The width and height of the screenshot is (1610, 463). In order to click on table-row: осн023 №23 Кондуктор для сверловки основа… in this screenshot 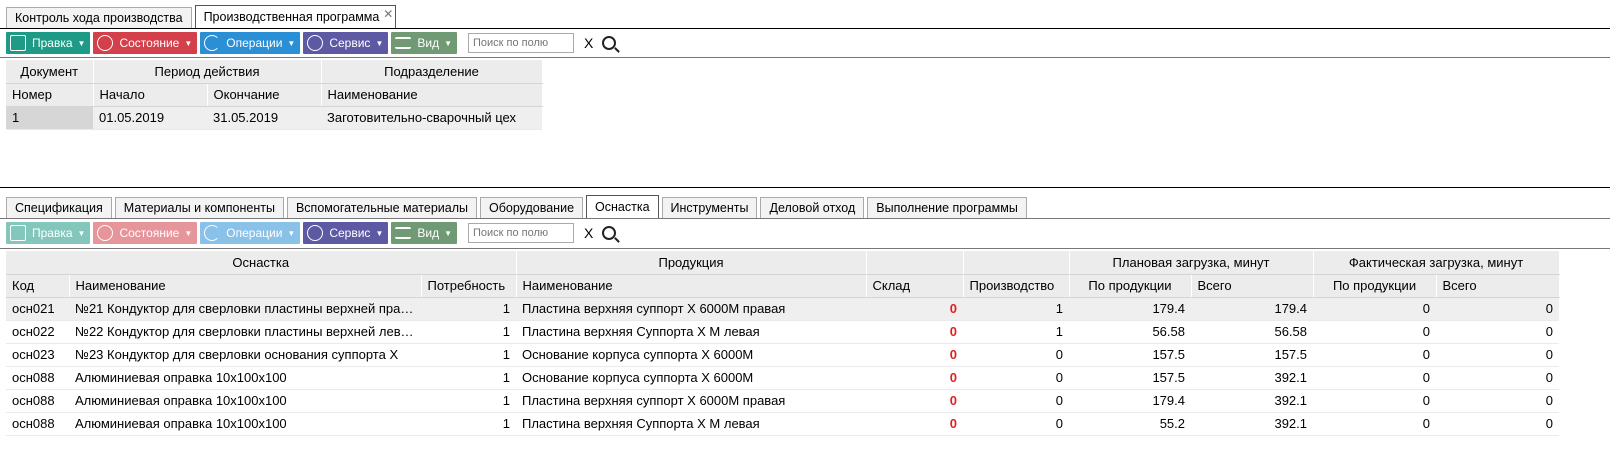, I will do `click(783, 355)`.